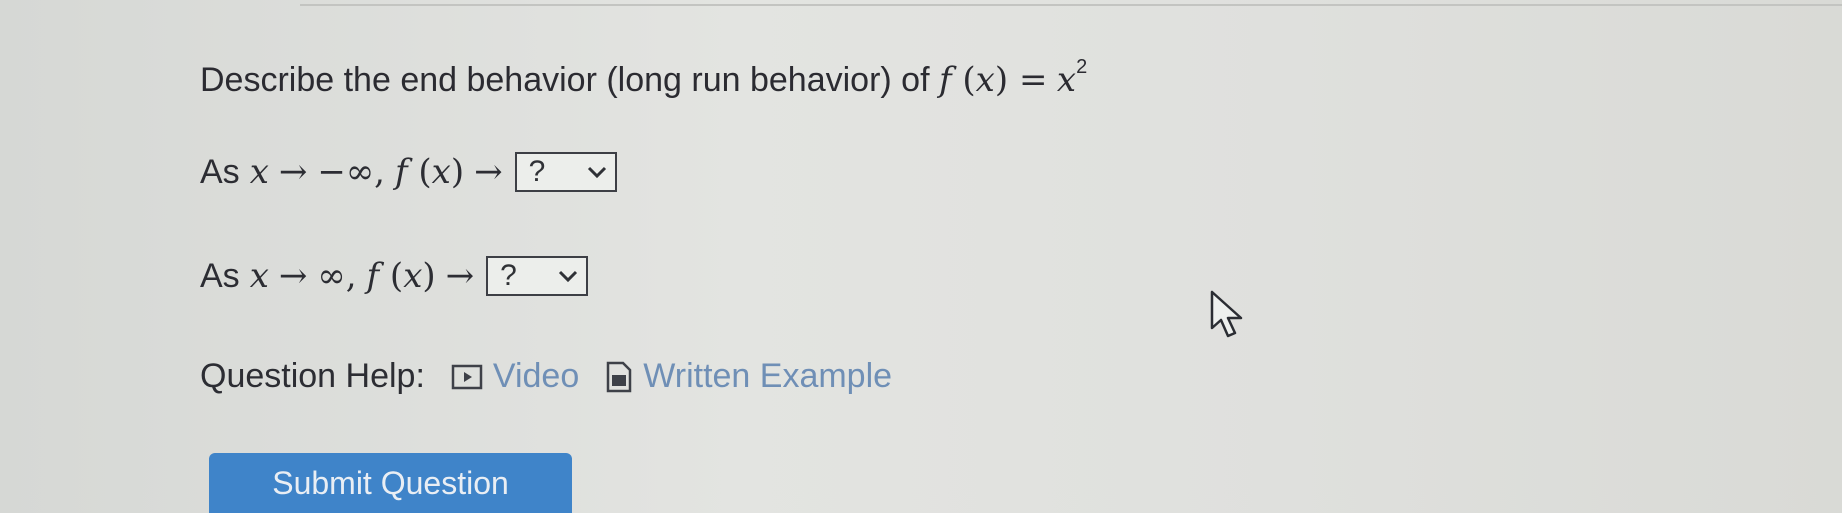  I want to click on end-behavior-row-positive: As x → ∞, f (x) → ?, so click(394, 276).